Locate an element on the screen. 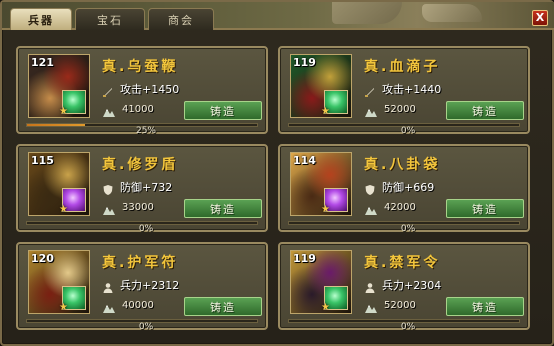  stat-row: 攻击+1450 is located at coordinates (140, 89).